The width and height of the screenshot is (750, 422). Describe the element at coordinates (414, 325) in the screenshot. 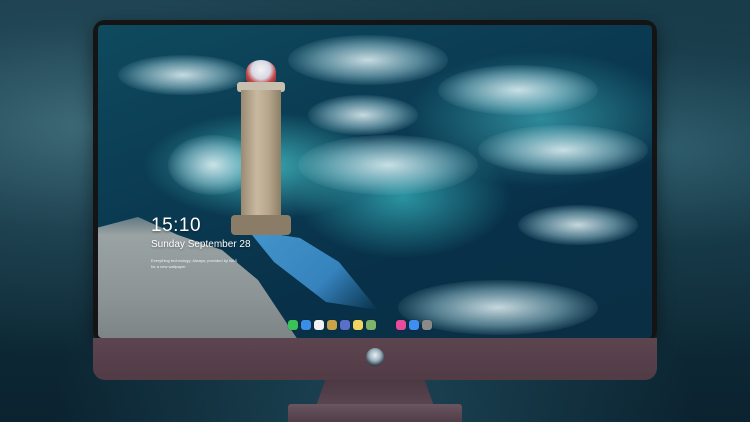

I see `app-store-icon` at that location.